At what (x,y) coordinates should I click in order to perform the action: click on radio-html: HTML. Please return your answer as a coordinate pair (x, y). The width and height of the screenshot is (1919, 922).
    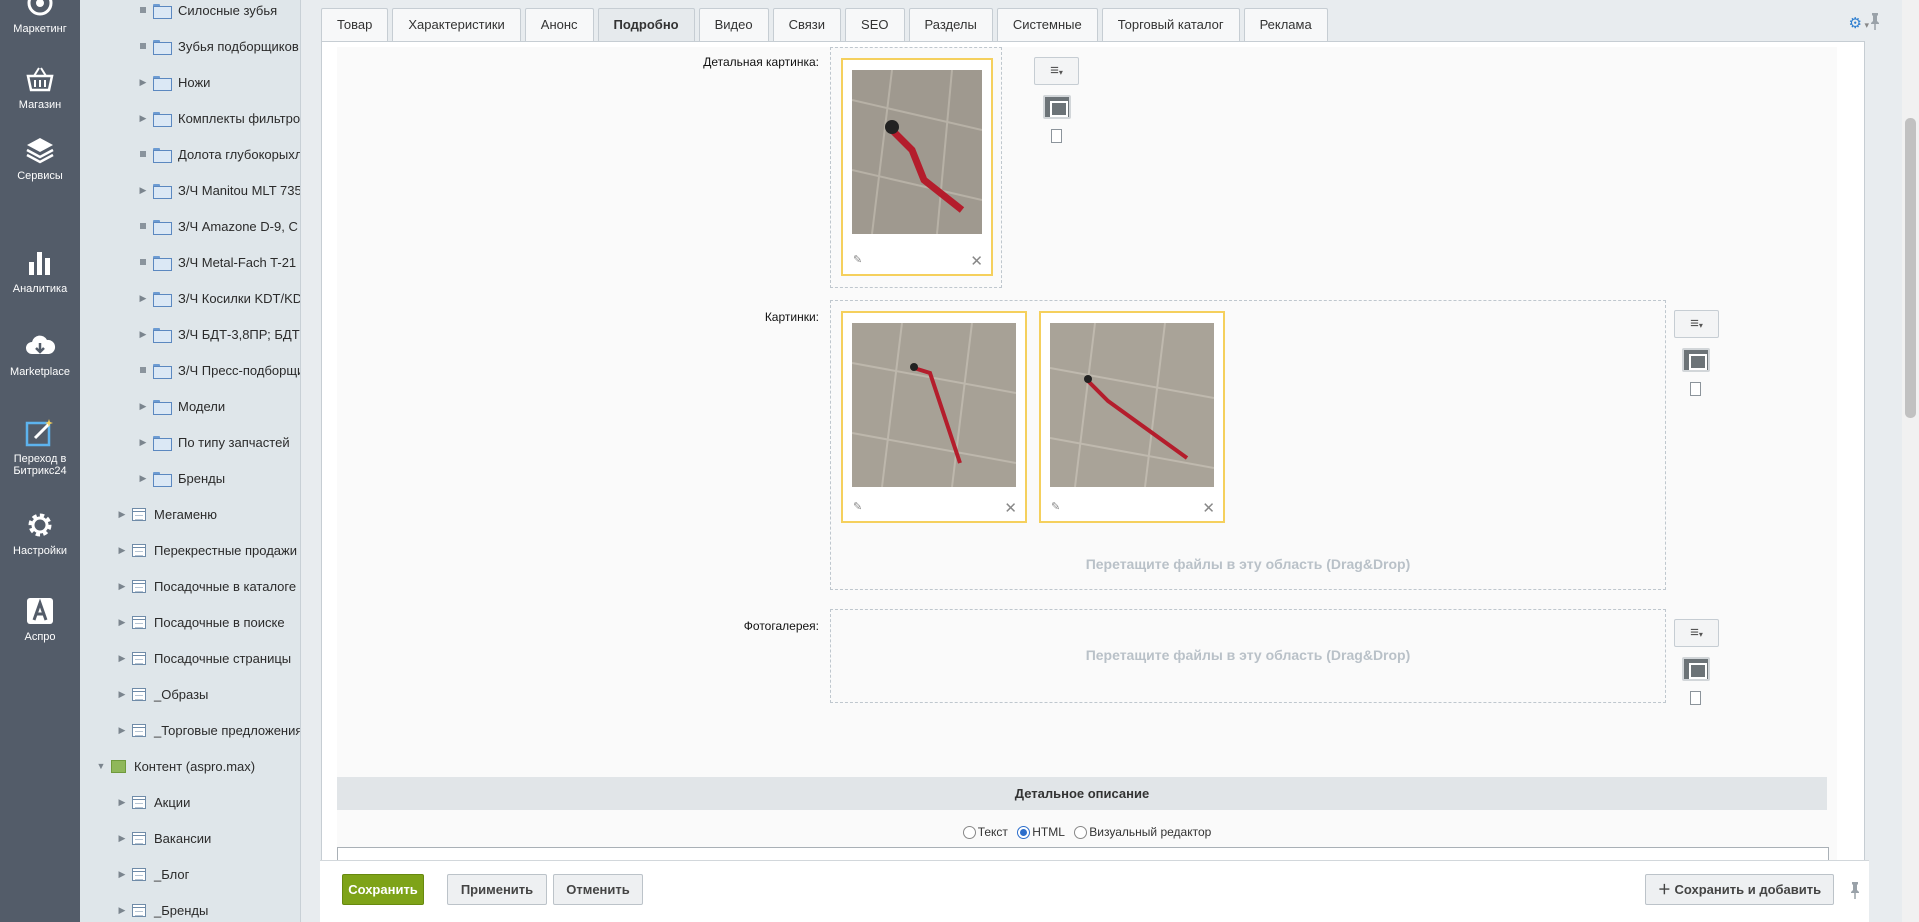
    Looking at the image, I should click on (1041, 832).